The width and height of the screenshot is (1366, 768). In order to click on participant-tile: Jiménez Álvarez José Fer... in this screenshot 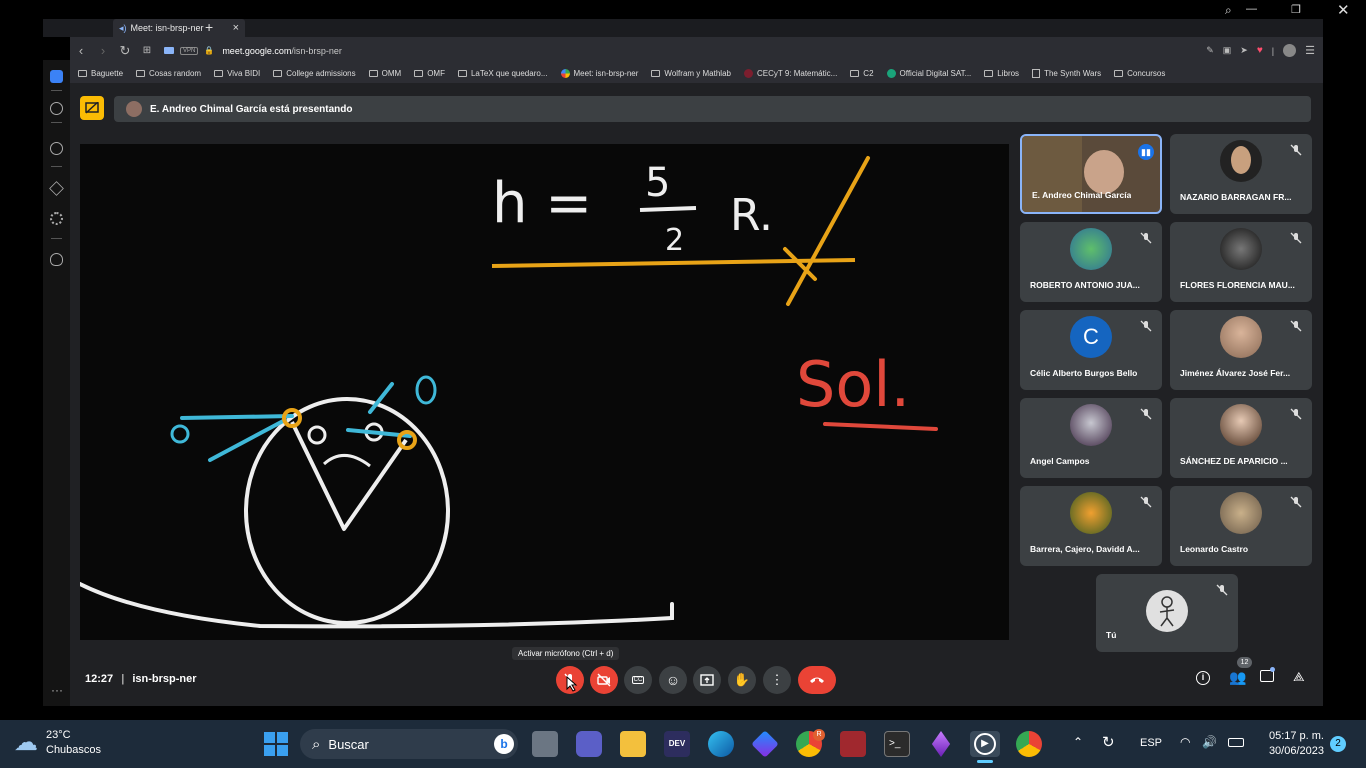, I will do `click(1241, 350)`.